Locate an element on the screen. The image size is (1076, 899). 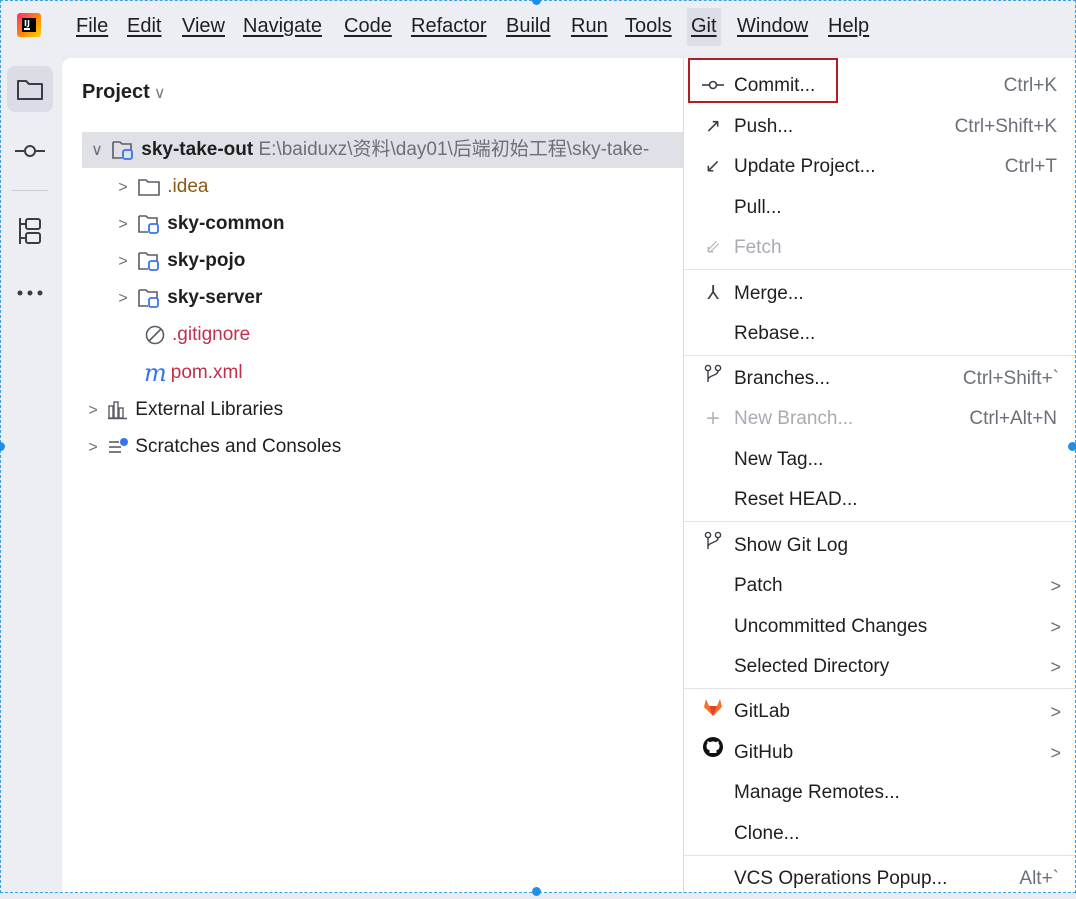
project-title-label: Project is located at coordinates (116, 92).